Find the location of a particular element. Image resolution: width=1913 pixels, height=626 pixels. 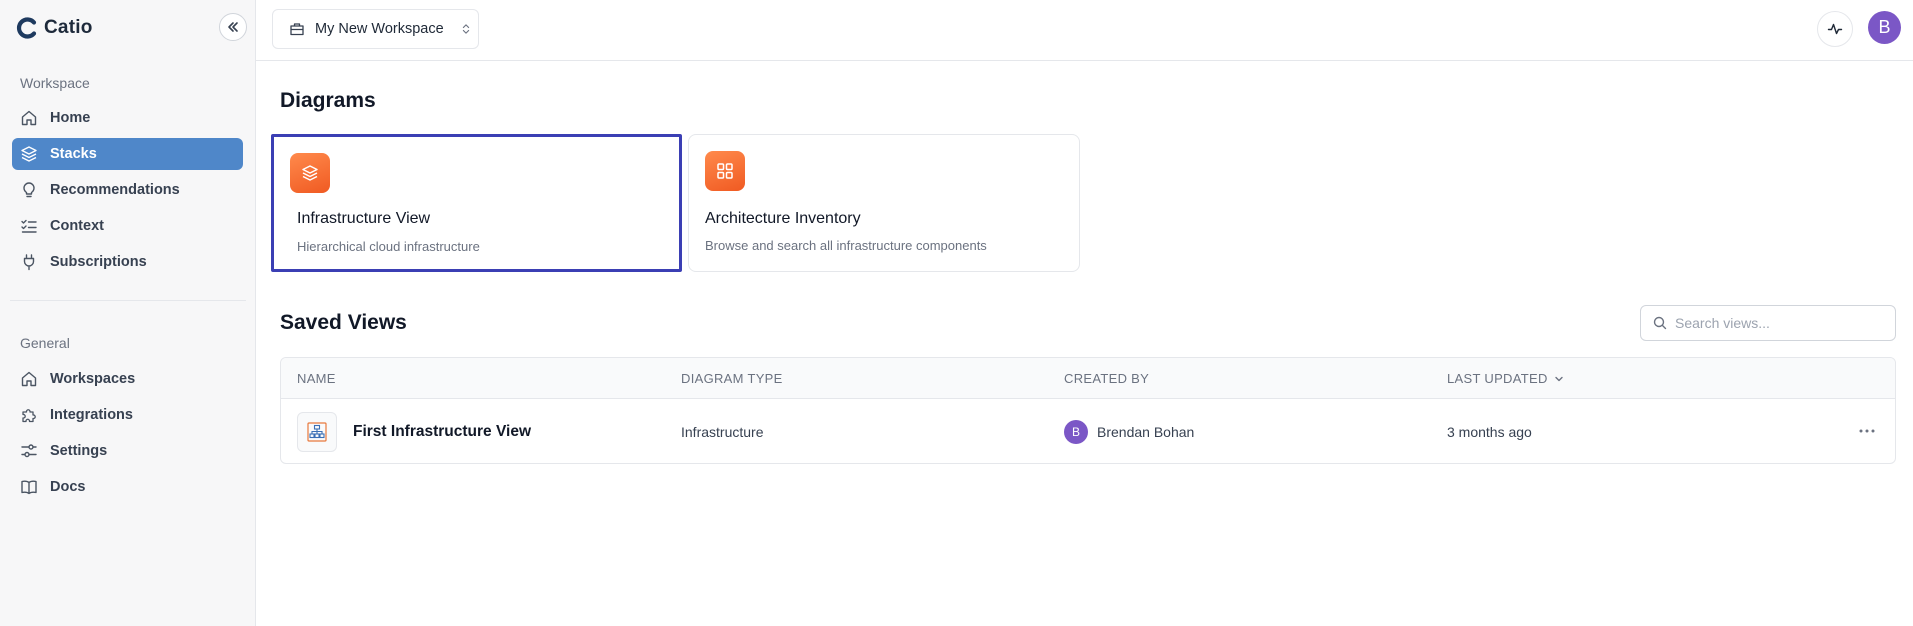

more-horizontal-icon is located at coordinates (1867, 431).